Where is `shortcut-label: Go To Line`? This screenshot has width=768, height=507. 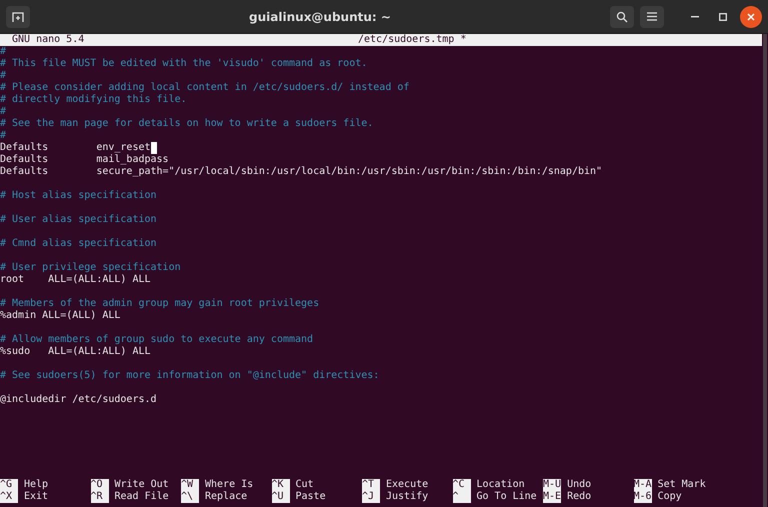 shortcut-label: Go To Line is located at coordinates (506, 497).